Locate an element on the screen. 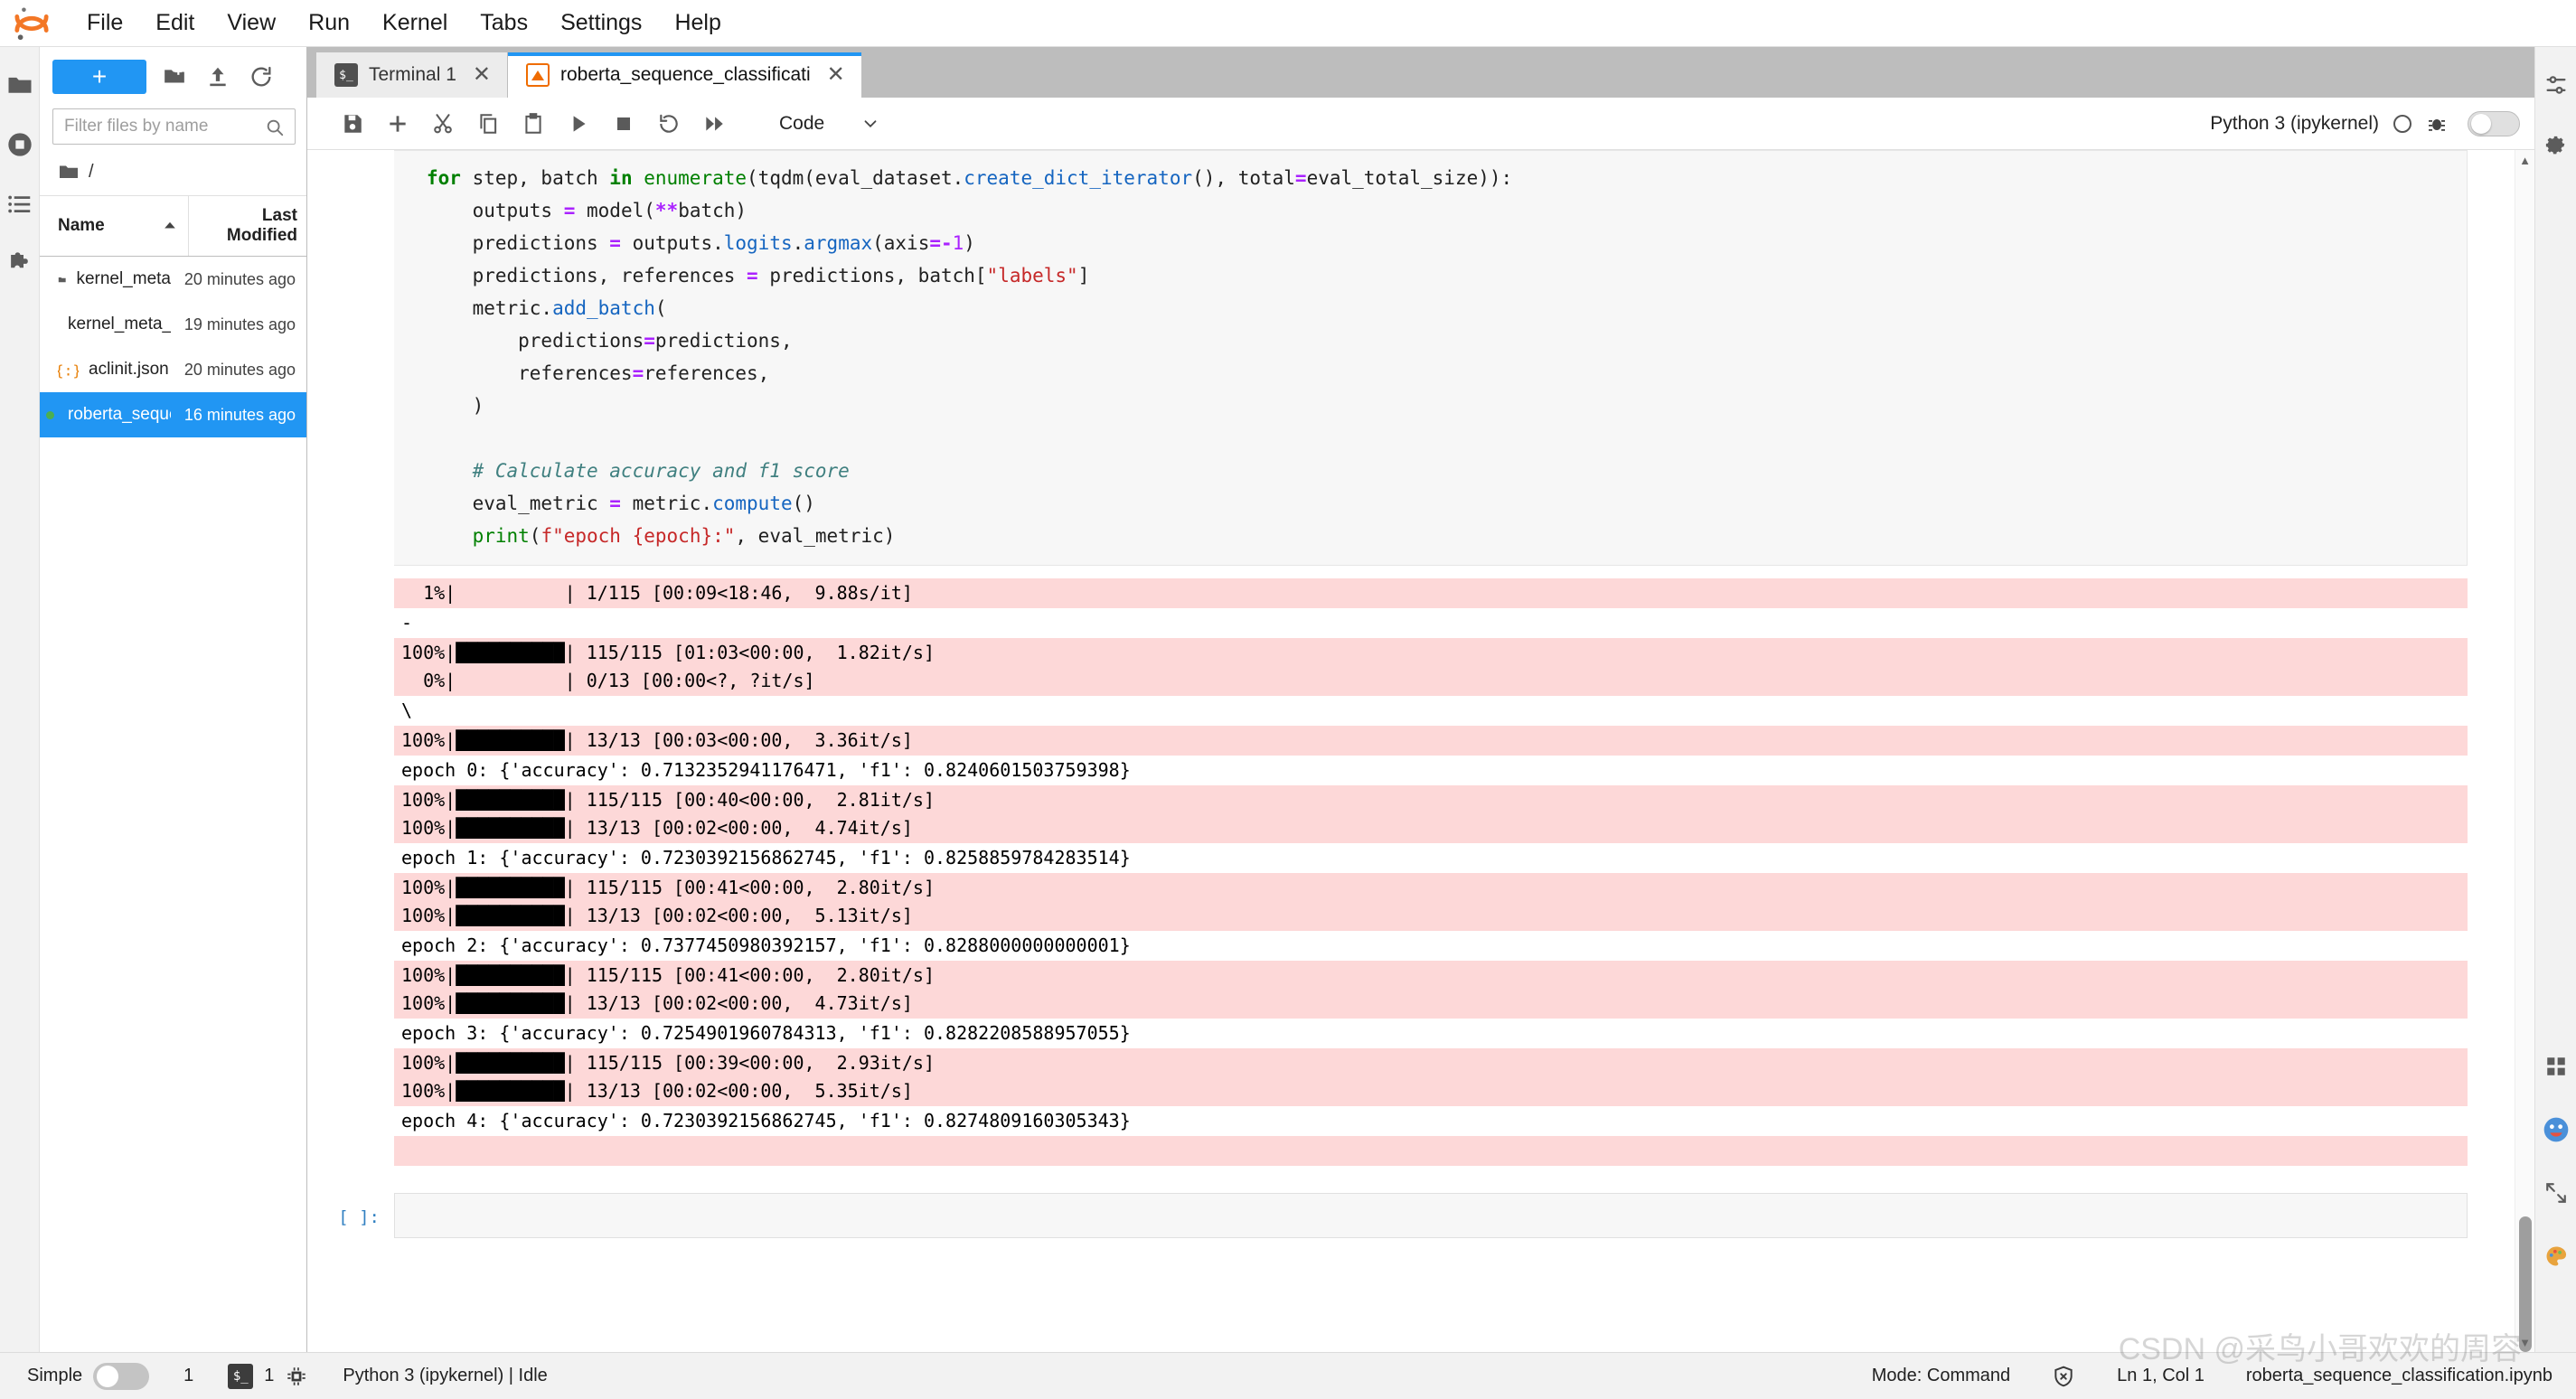 Image resolution: width=2576 pixels, height=1399 pixels. notebook-scrollbar: ▲ ▼ is located at coordinates (2524, 751).